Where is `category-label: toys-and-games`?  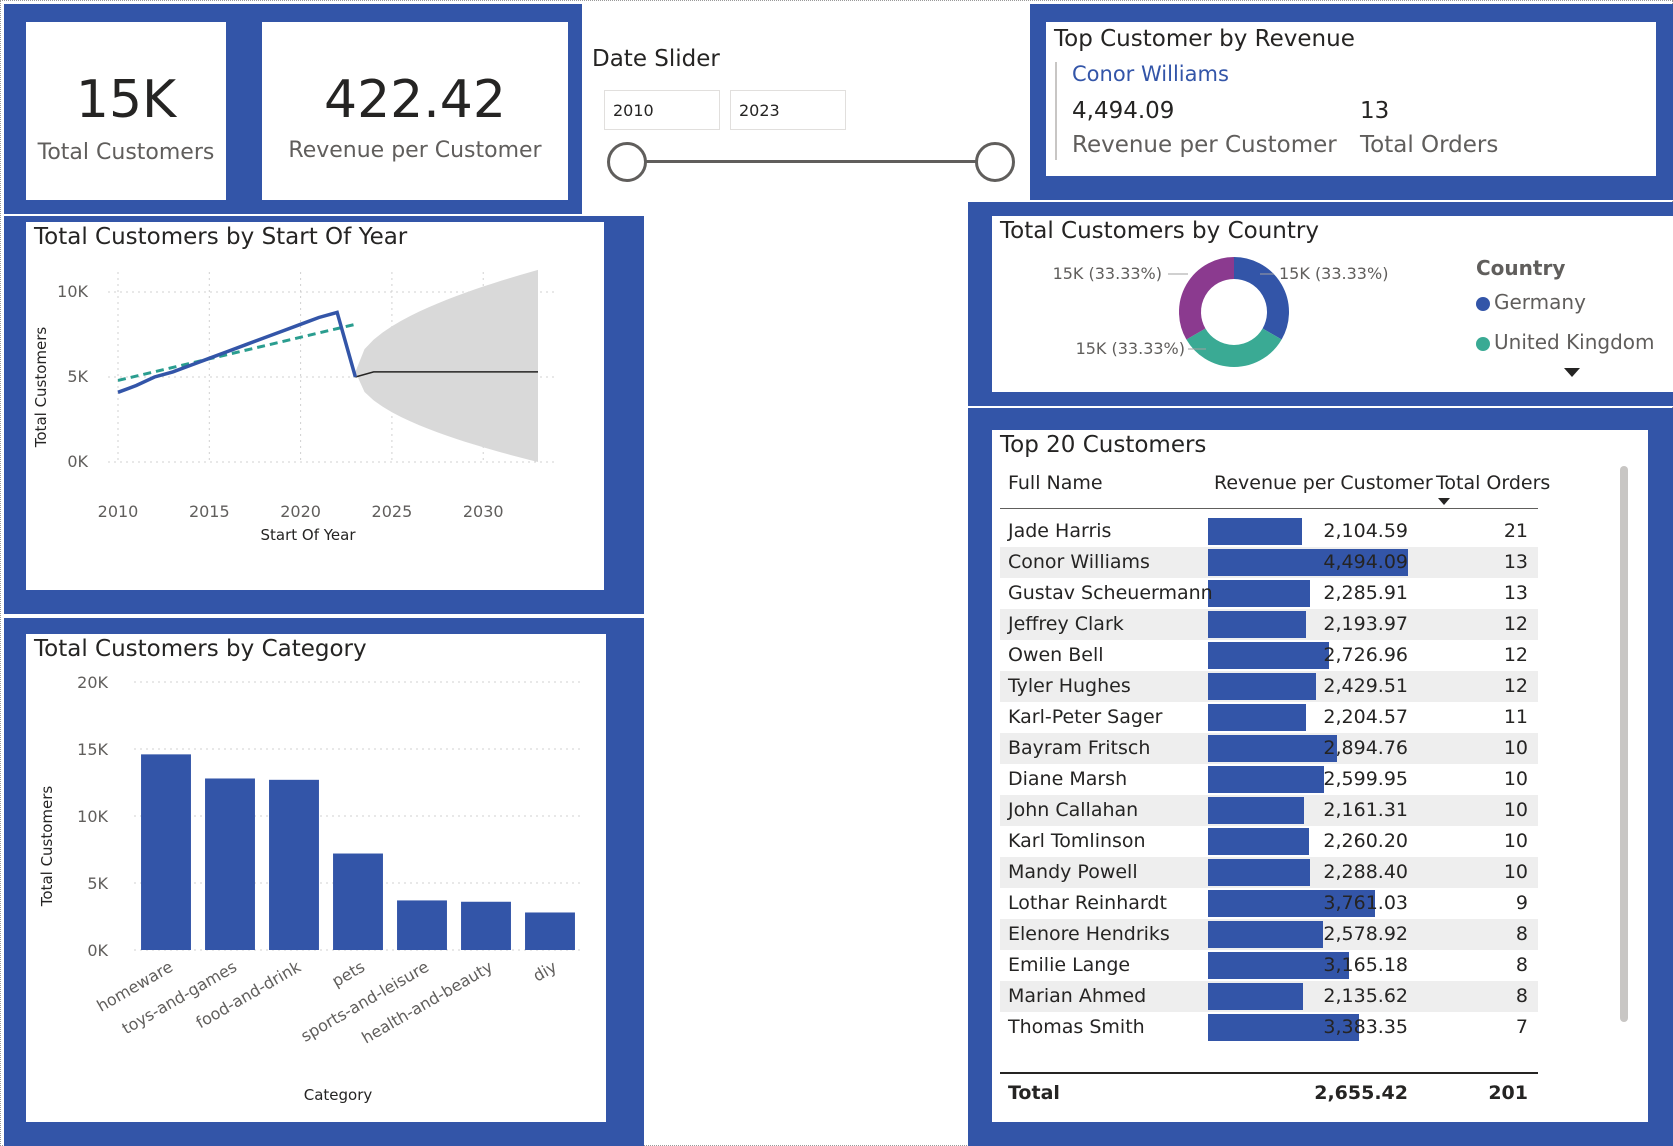 category-label: toys-and-games is located at coordinates (179, 997).